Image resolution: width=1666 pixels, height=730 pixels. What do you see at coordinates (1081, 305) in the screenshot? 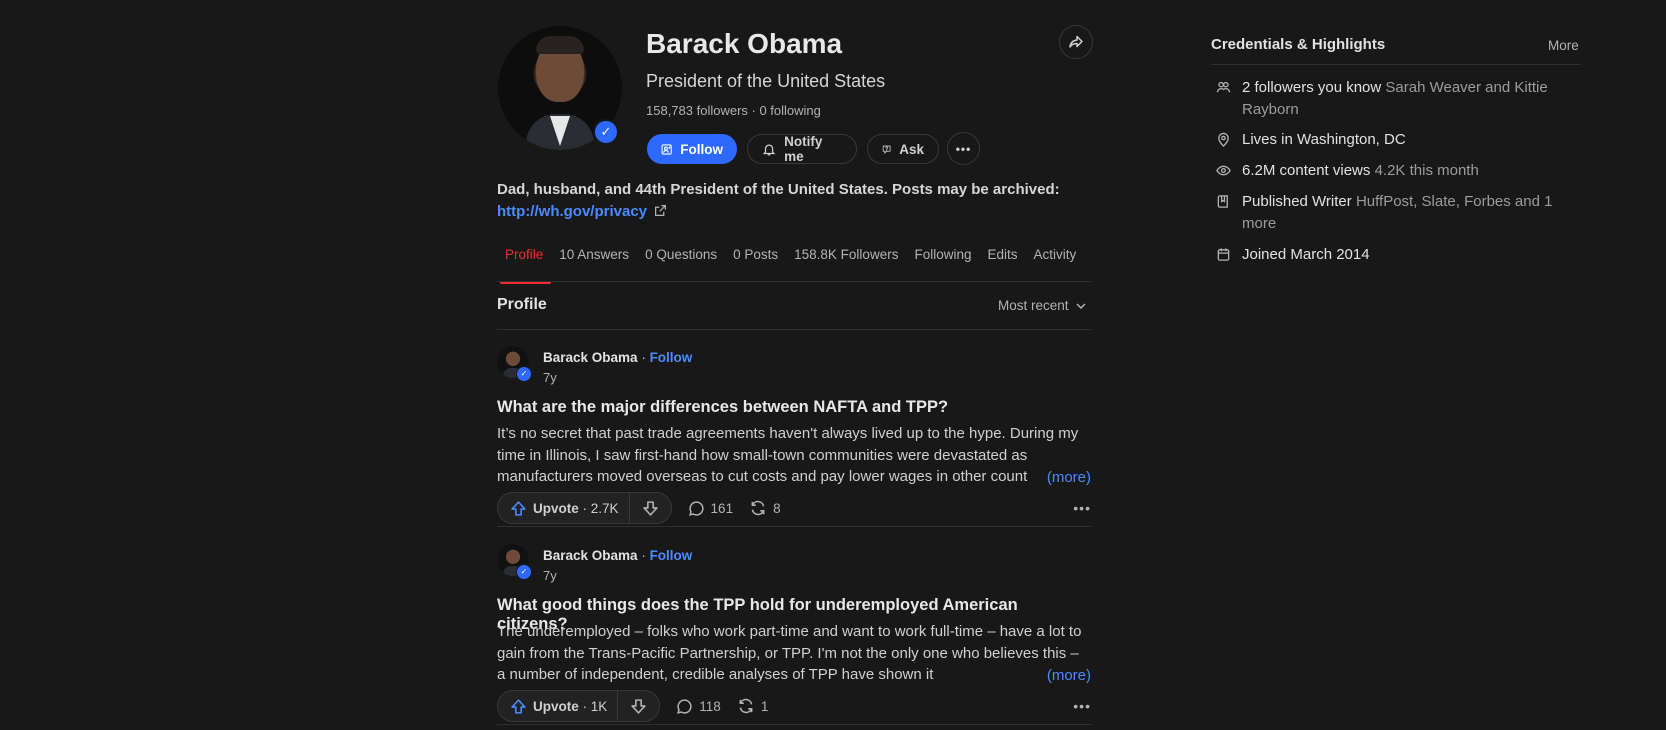
I see `chevron-down-icon` at bounding box center [1081, 305].